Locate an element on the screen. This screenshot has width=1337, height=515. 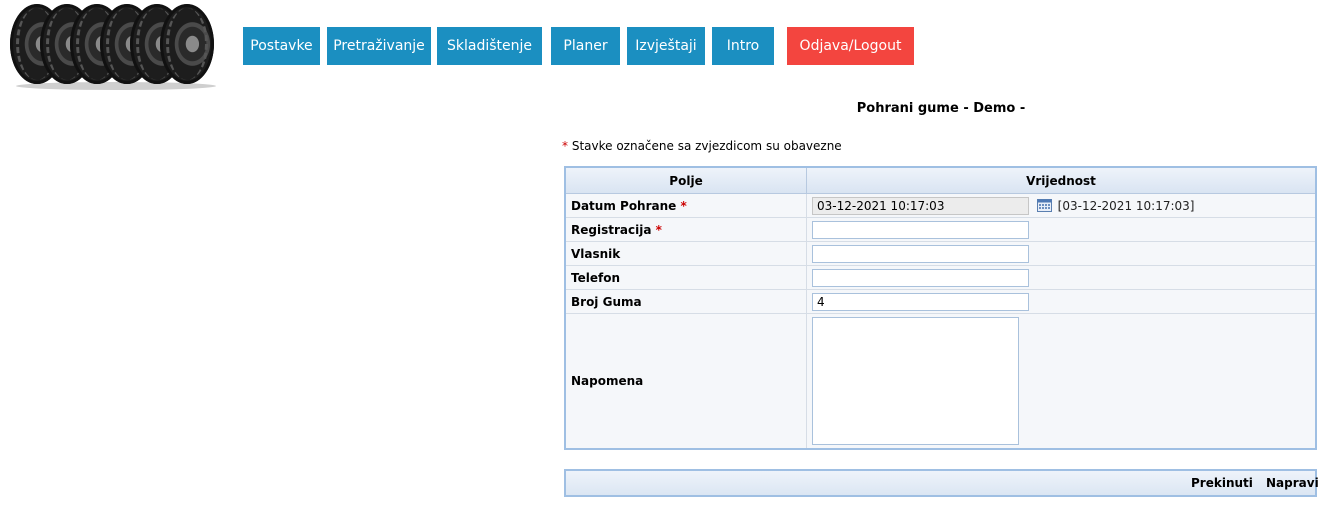
registracija-cell is located at coordinates (1061, 229).